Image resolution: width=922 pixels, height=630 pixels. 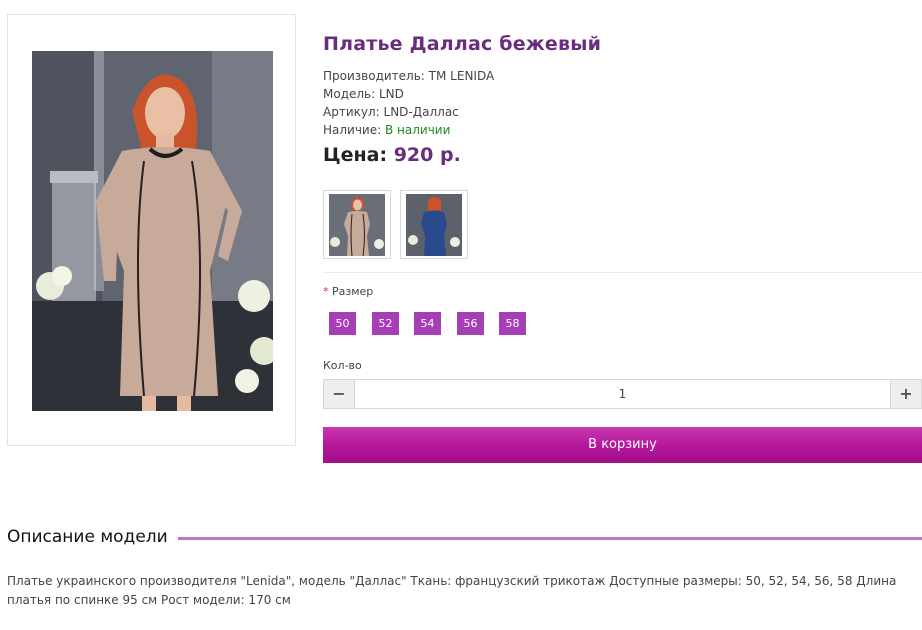 I want to click on model-value: LND, so click(x=391, y=94).